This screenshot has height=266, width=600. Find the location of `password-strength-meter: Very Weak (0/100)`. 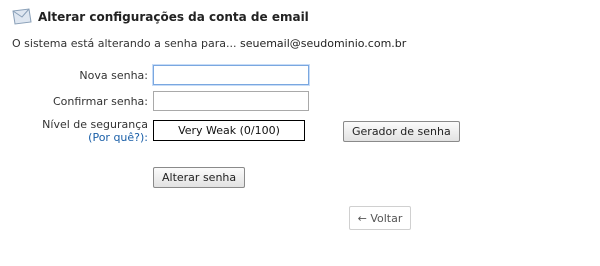

password-strength-meter: Very Weak (0/100) is located at coordinates (229, 130).